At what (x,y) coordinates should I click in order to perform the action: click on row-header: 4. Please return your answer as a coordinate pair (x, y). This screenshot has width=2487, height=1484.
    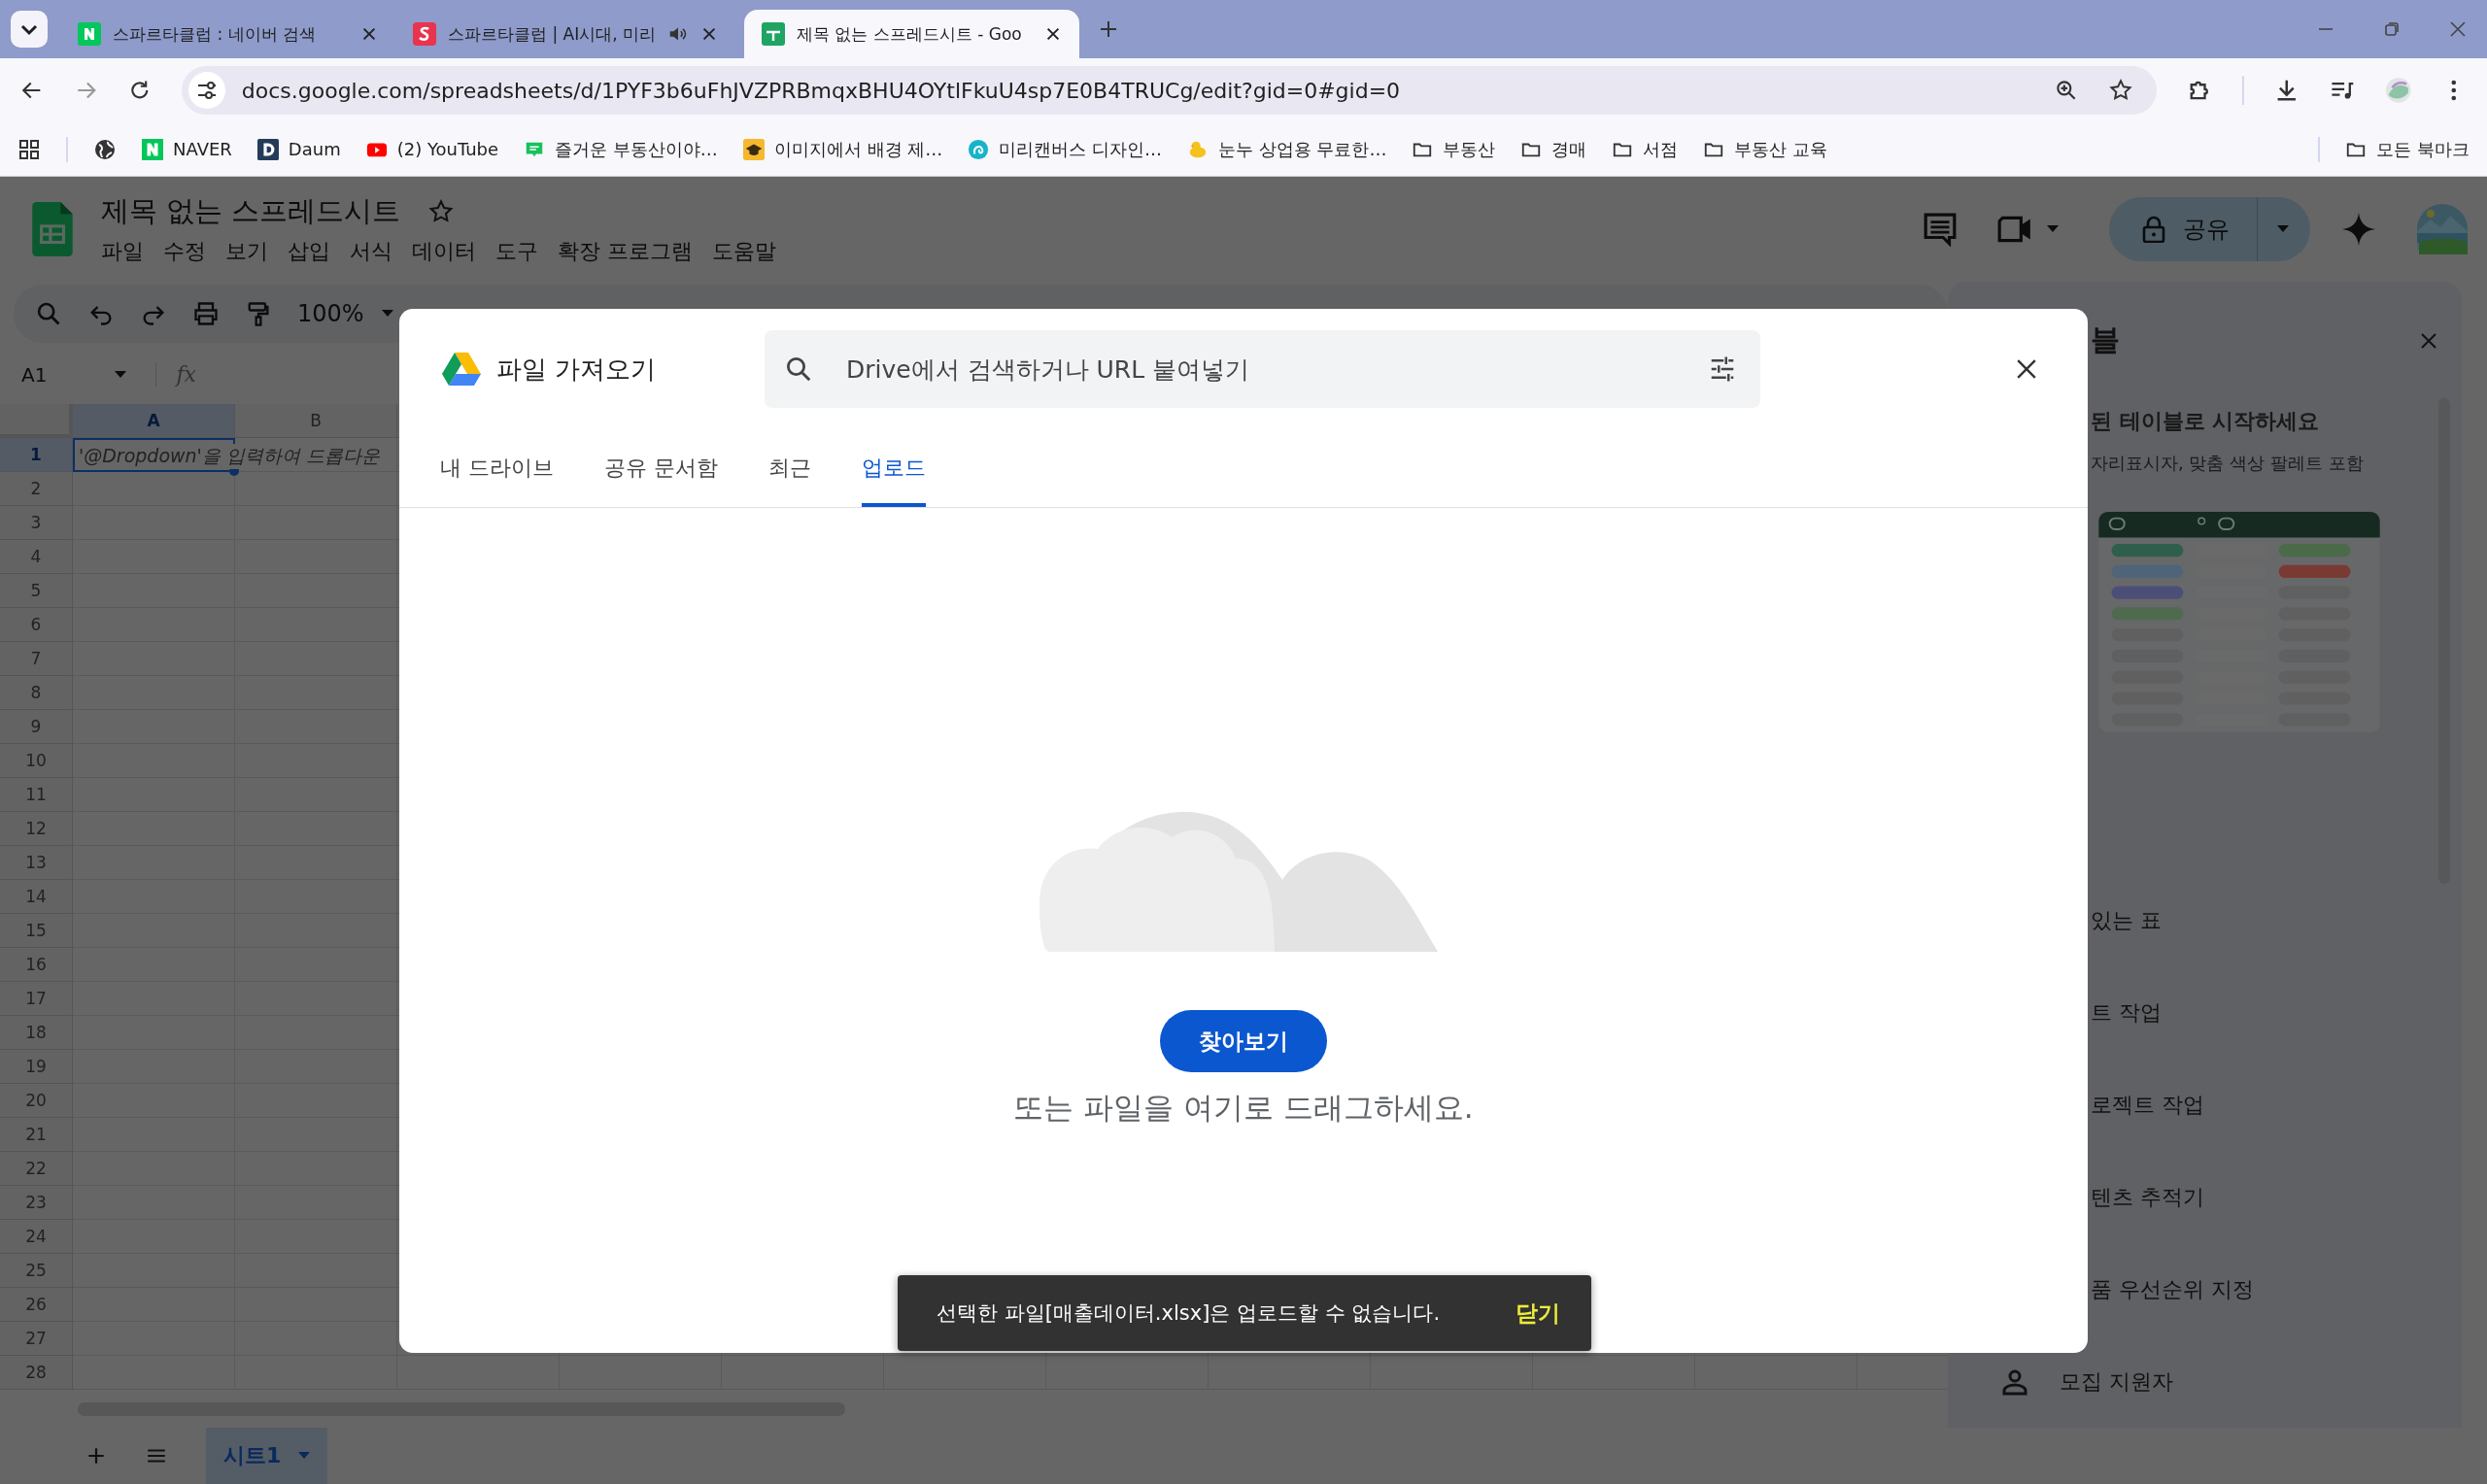
    Looking at the image, I should click on (36, 557).